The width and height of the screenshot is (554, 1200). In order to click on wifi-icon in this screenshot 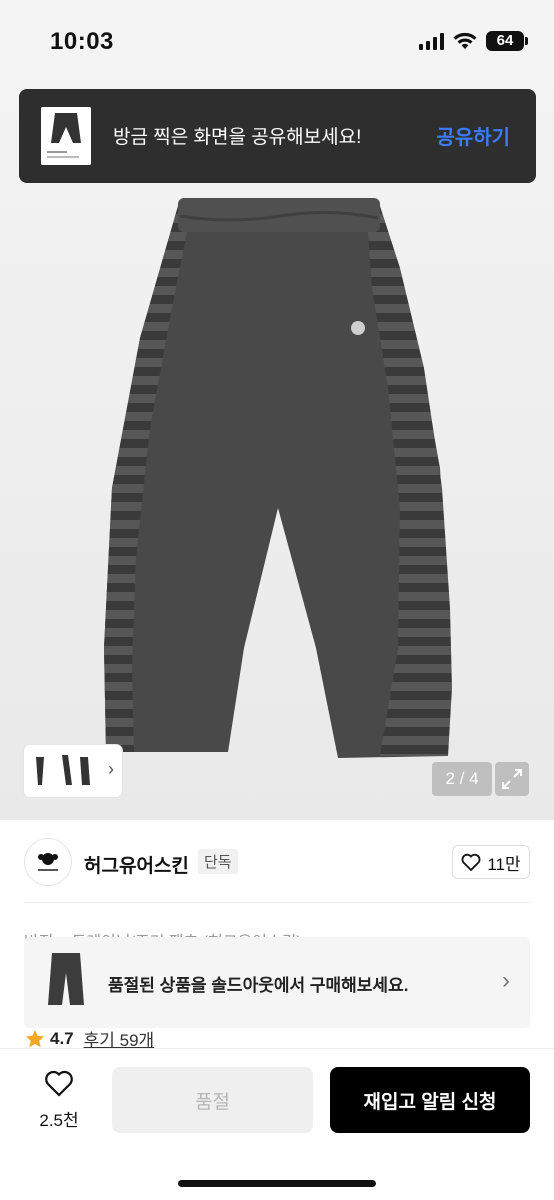, I will do `click(465, 40)`.